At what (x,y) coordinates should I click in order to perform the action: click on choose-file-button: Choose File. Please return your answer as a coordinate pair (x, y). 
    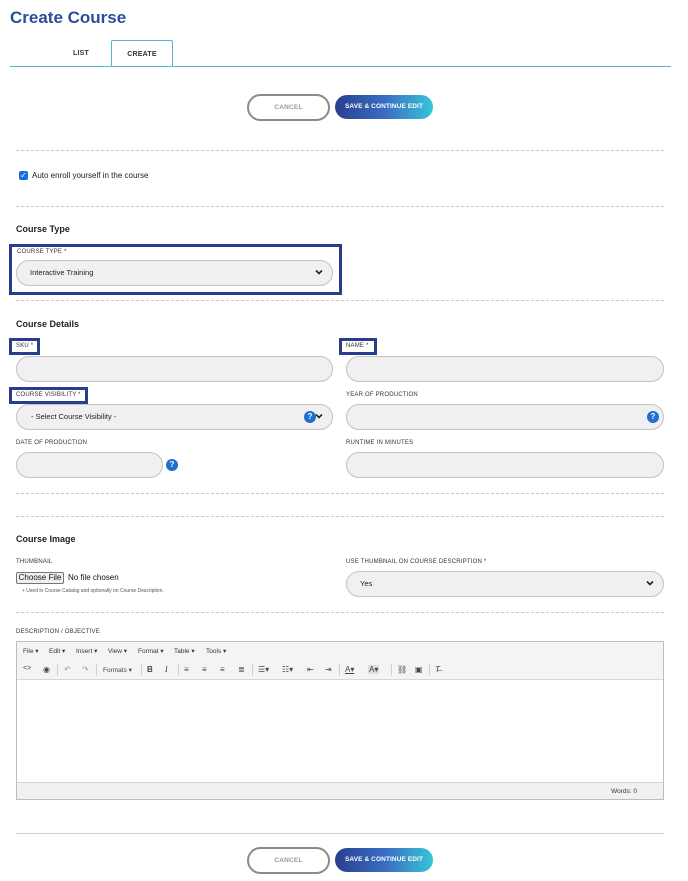
    Looking at the image, I should click on (40, 578).